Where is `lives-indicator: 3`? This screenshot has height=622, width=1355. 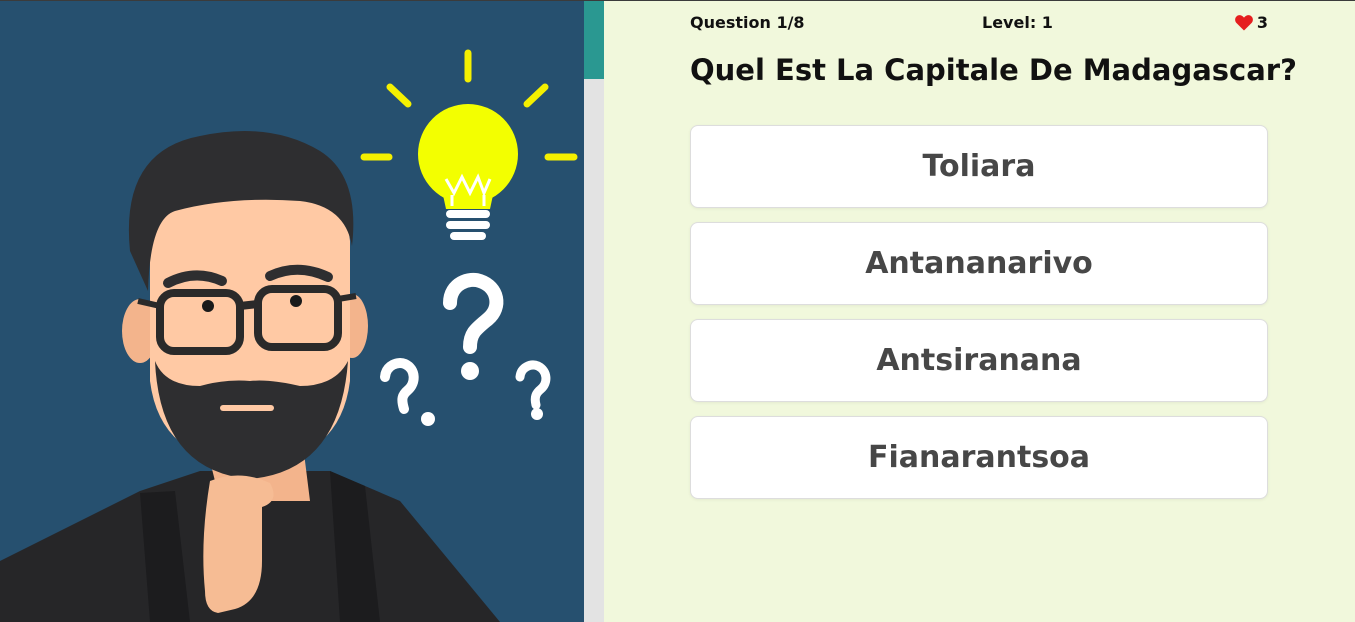 lives-indicator: 3 is located at coordinates (1251, 22).